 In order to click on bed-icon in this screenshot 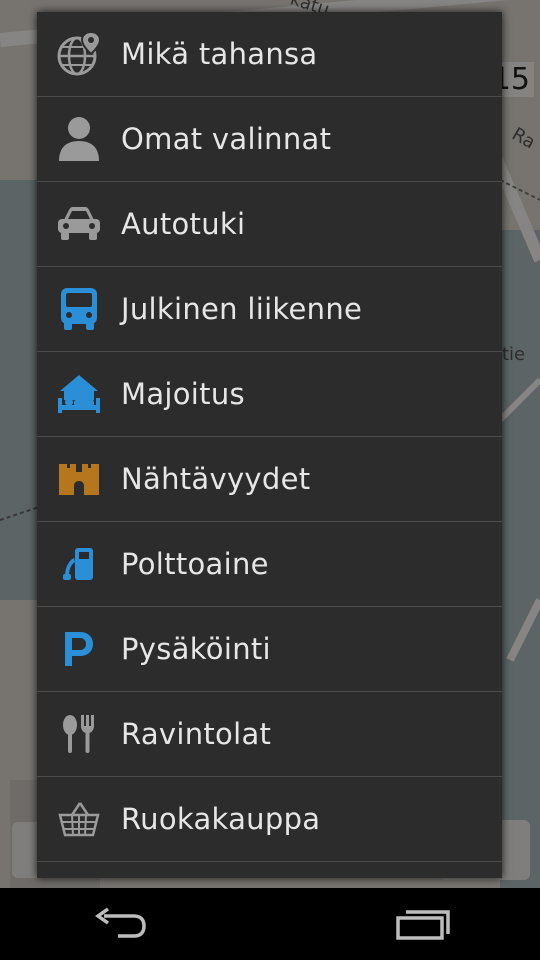, I will do `click(79, 394)`.